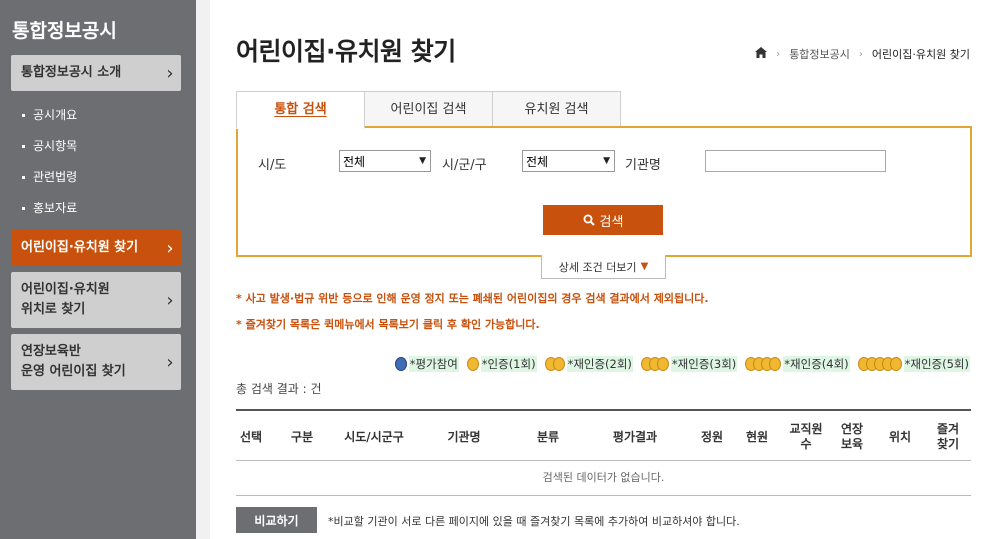  I want to click on sido-label: 시/도, so click(272, 165).